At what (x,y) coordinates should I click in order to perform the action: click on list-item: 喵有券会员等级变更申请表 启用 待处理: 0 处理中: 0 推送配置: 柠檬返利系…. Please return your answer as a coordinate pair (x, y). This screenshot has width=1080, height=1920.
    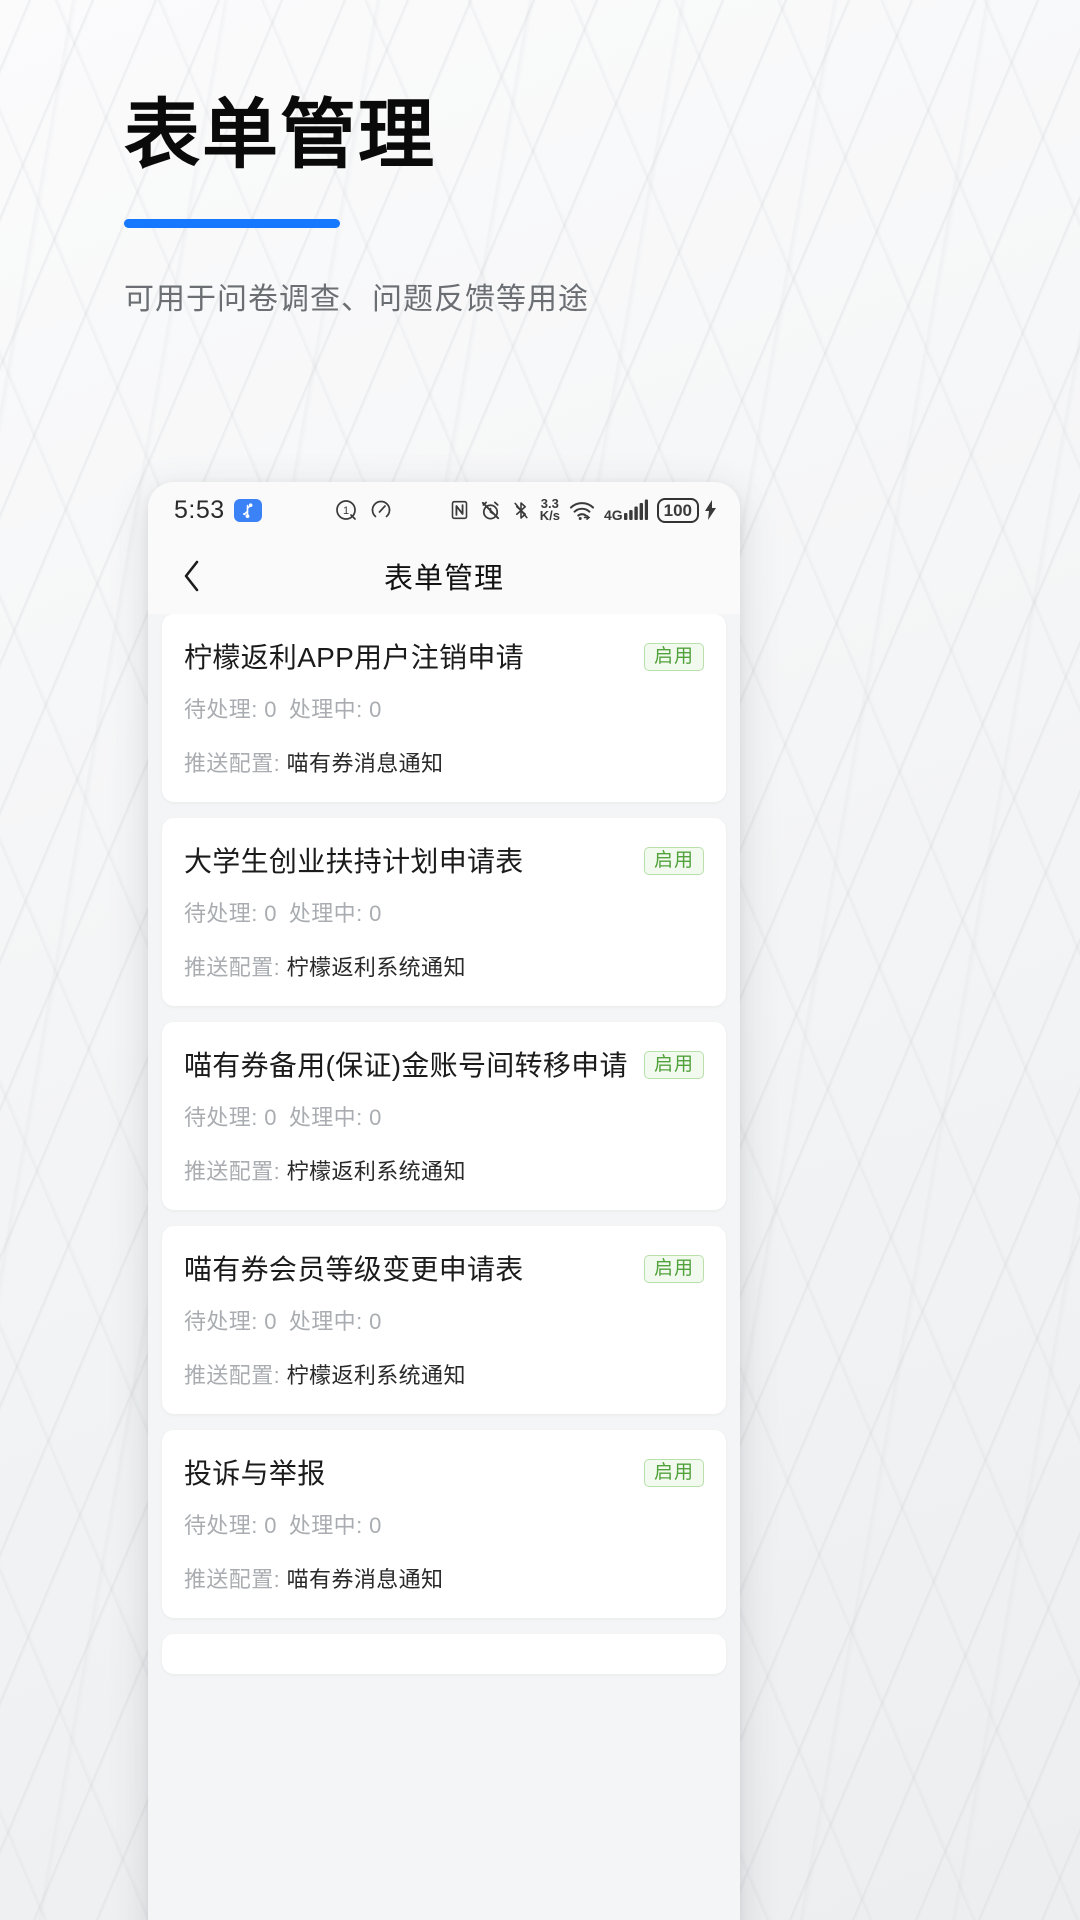
    Looking at the image, I should click on (444, 1320).